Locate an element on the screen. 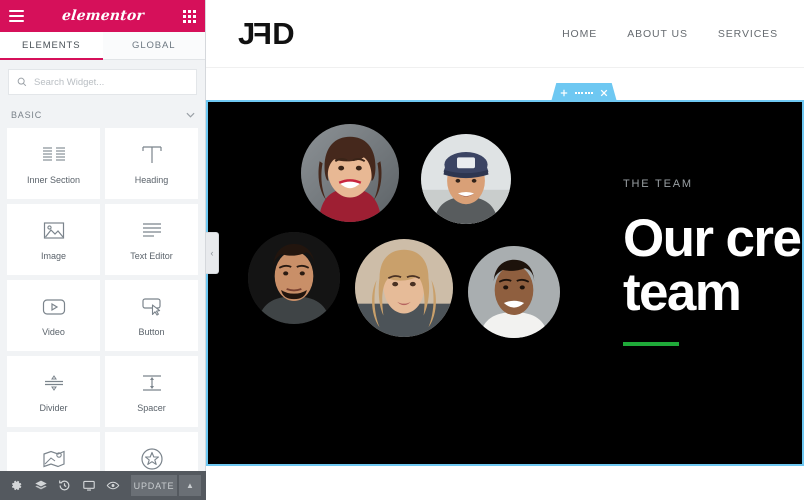  google-maps-icon is located at coordinates (54, 459).